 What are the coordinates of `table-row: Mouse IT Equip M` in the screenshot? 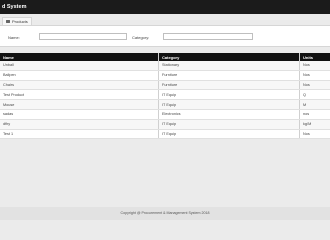 It's located at (165, 104).